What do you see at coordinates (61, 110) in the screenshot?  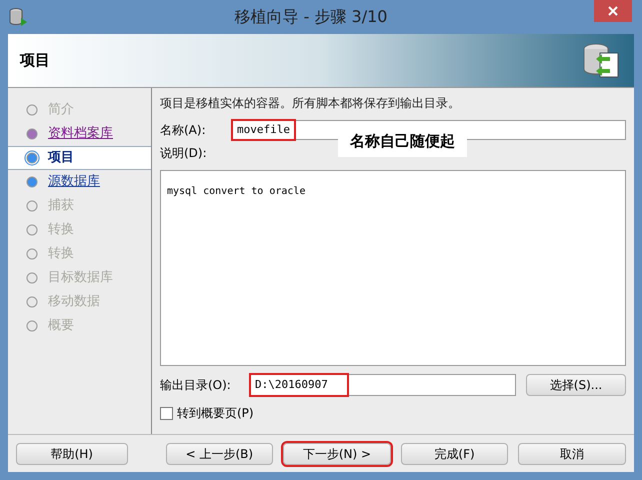 I see `step-label: 简介` at bounding box center [61, 110].